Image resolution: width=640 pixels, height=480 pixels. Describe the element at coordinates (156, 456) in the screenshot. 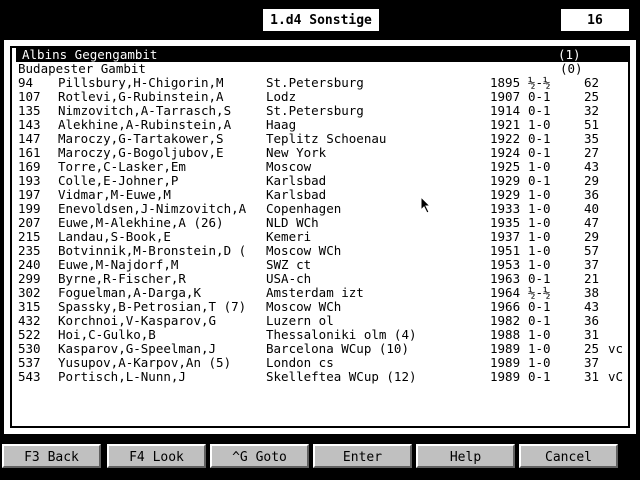

I see `look-button: F4 Look` at that location.